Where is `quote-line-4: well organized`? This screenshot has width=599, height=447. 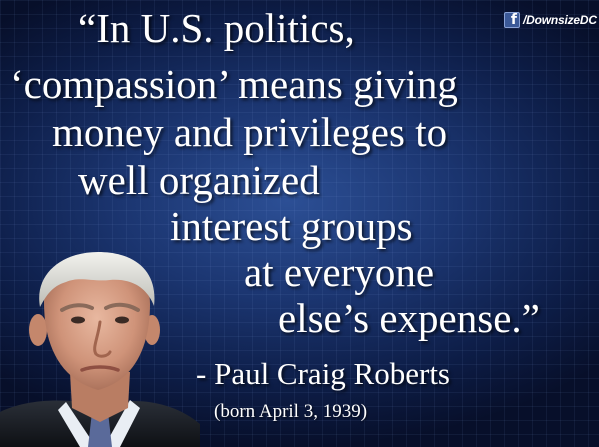
quote-line-4: well organized is located at coordinates (199, 180).